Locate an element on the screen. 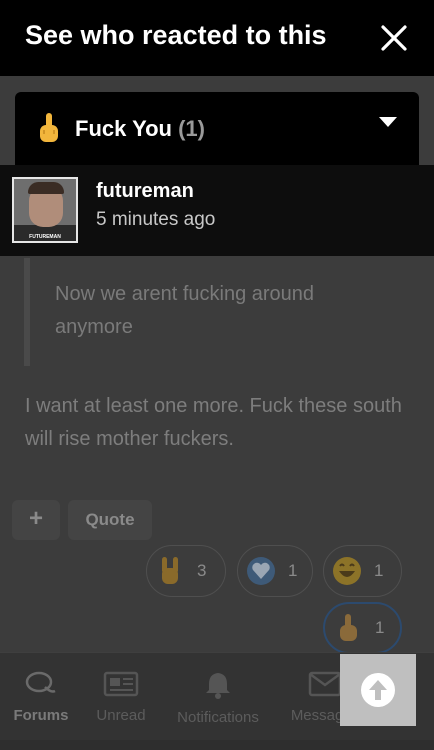  nav-item-forums: Forums is located at coordinates (41, 697).